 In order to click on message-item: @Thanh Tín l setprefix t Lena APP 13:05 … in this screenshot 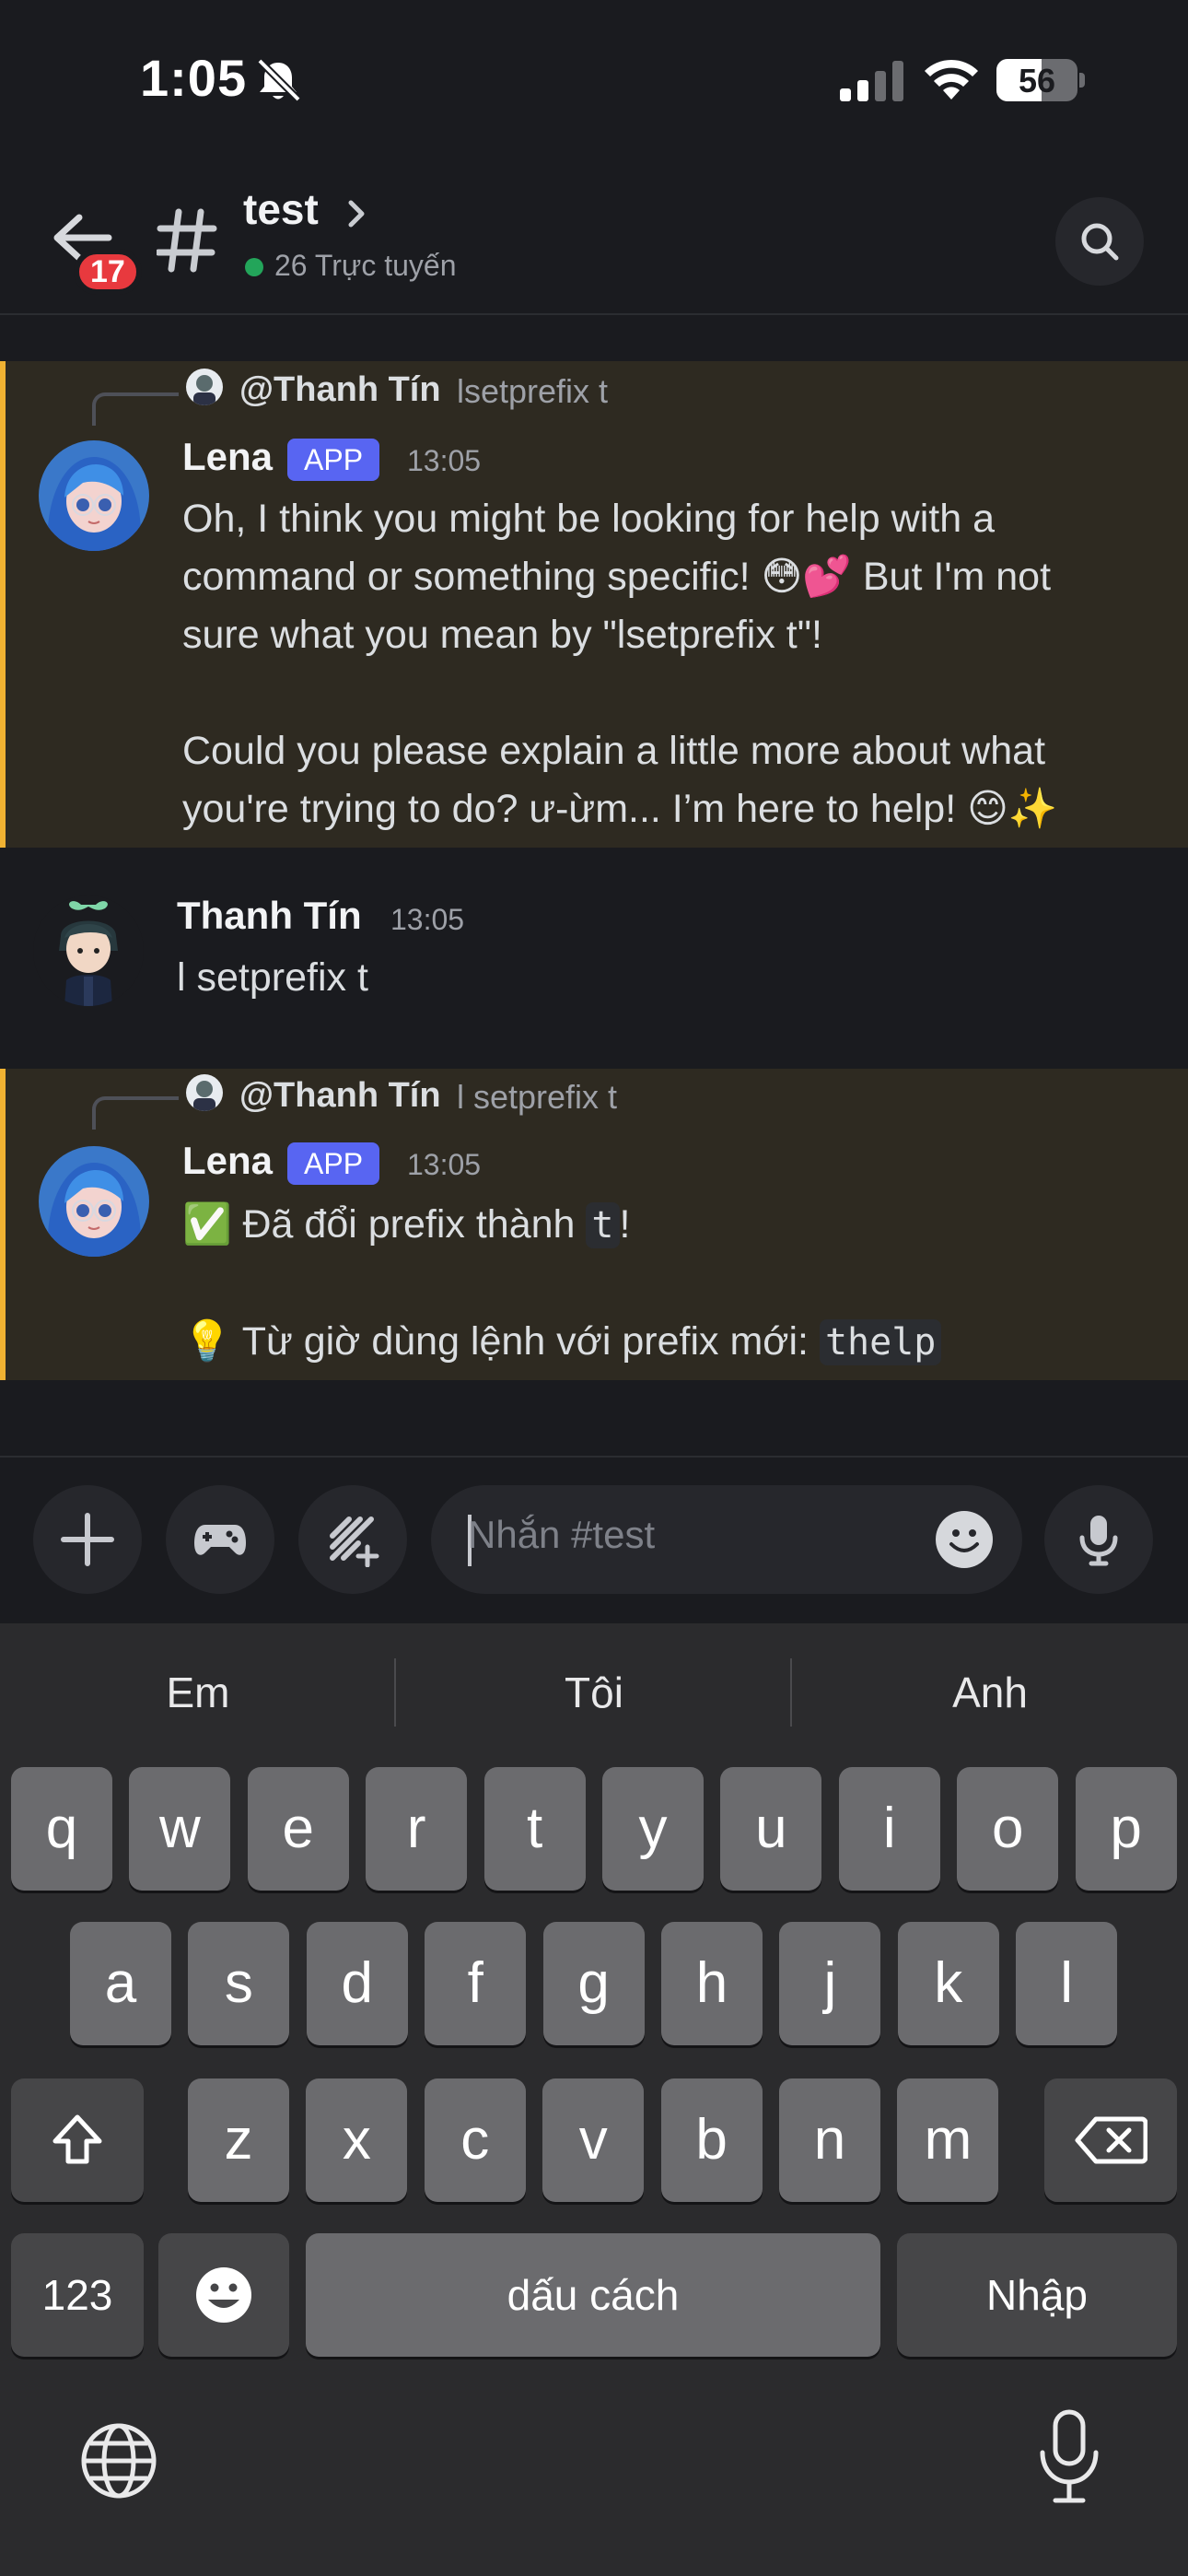, I will do `click(594, 1224)`.